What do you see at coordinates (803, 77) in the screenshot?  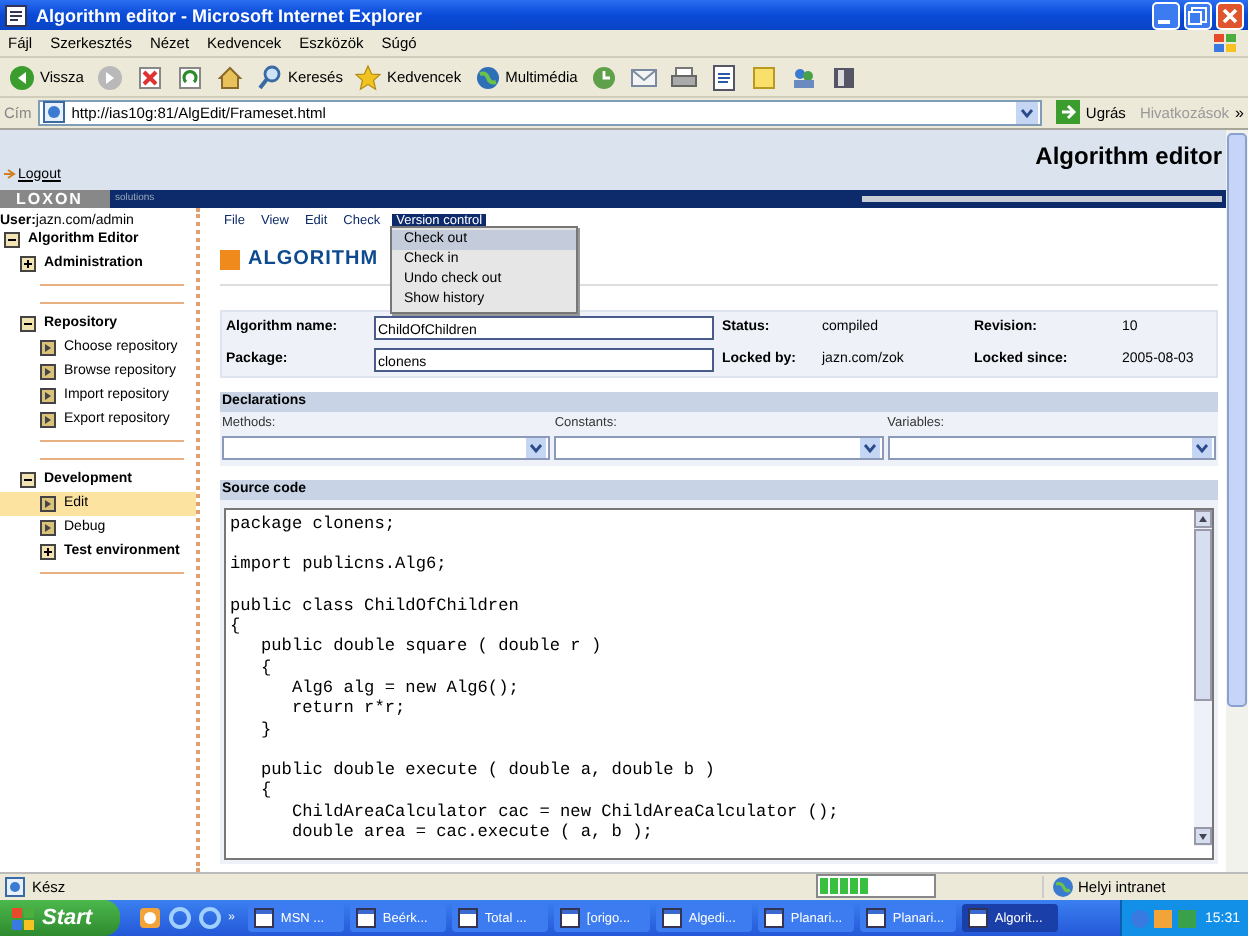 I see `people-icon` at bounding box center [803, 77].